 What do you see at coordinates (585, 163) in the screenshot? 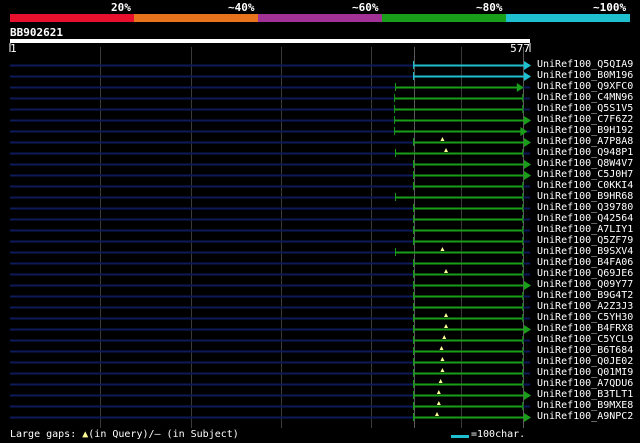
I see `hit-label: UniRef100_Q8W4V7` at bounding box center [585, 163].